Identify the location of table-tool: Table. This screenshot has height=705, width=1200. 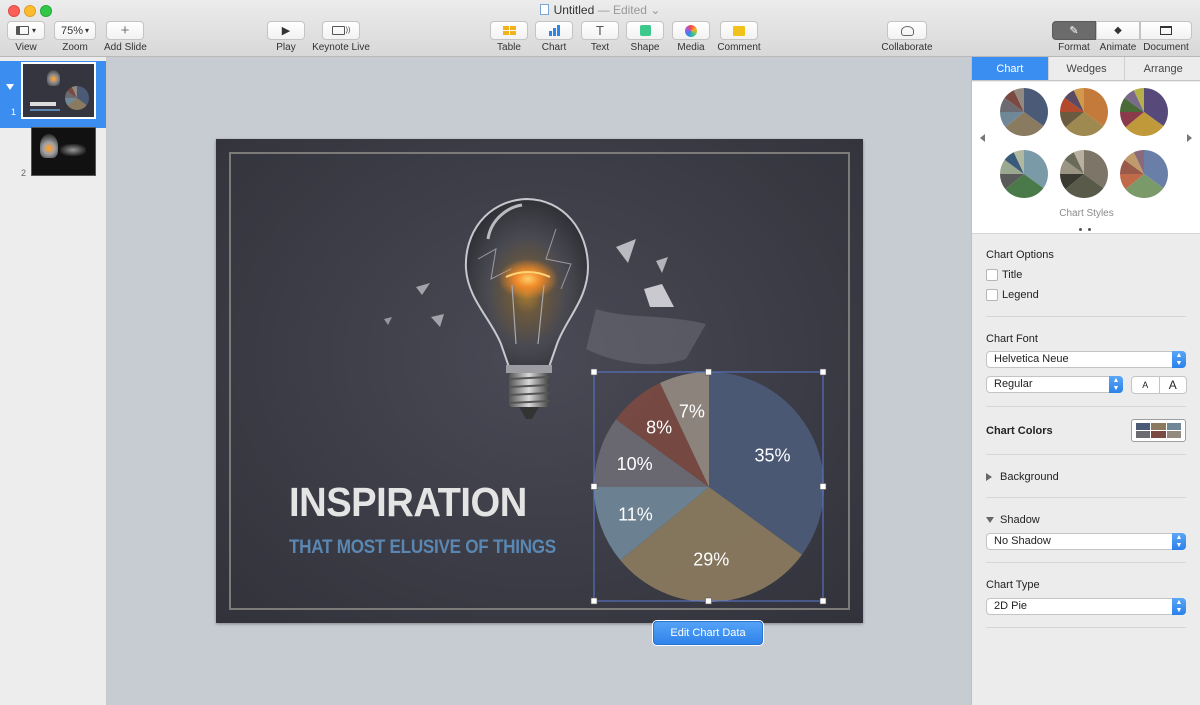
(509, 37).